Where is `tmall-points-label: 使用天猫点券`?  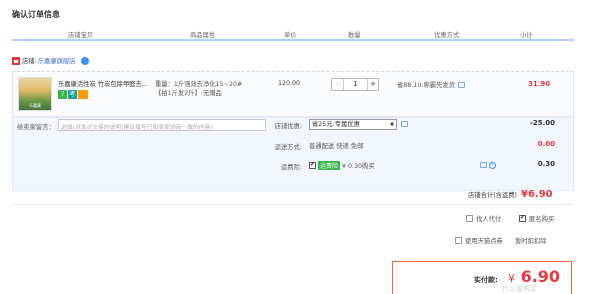
tmall-points-label: 使用天猫点券 is located at coordinates (484, 241).